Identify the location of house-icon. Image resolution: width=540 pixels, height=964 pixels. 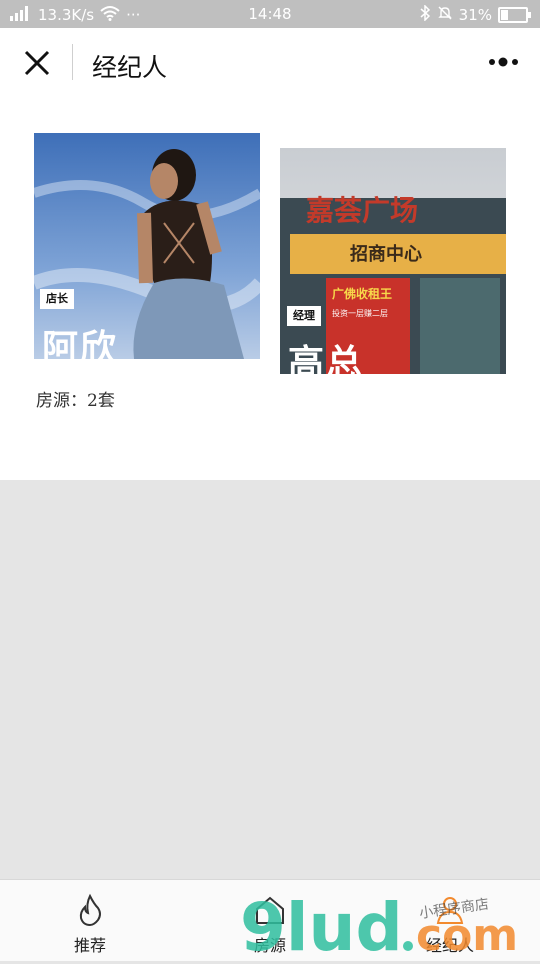
(270, 910).